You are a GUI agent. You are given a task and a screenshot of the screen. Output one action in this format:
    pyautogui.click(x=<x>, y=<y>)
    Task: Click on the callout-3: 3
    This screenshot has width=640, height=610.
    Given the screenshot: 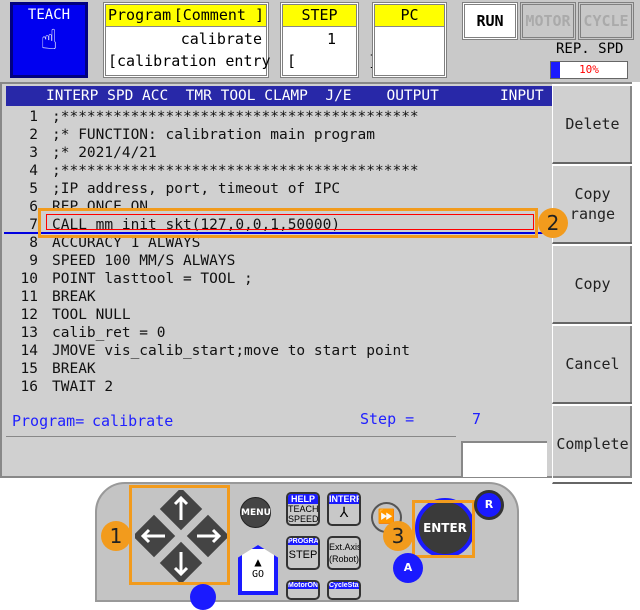 What is the action you would take?
    pyautogui.click(x=398, y=536)
    